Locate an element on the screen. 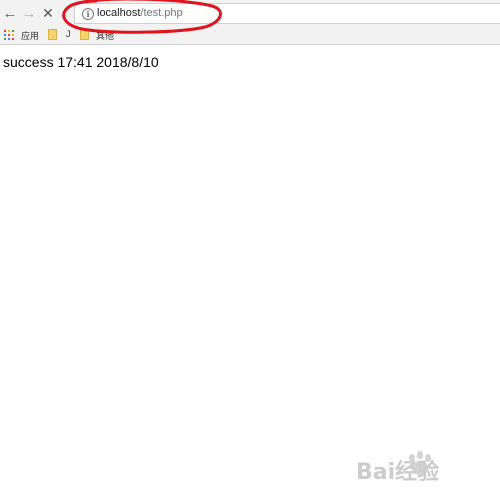 The height and width of the screenshot is (500, 500). close-icon: ✕ is located at coordinates (48, 12).